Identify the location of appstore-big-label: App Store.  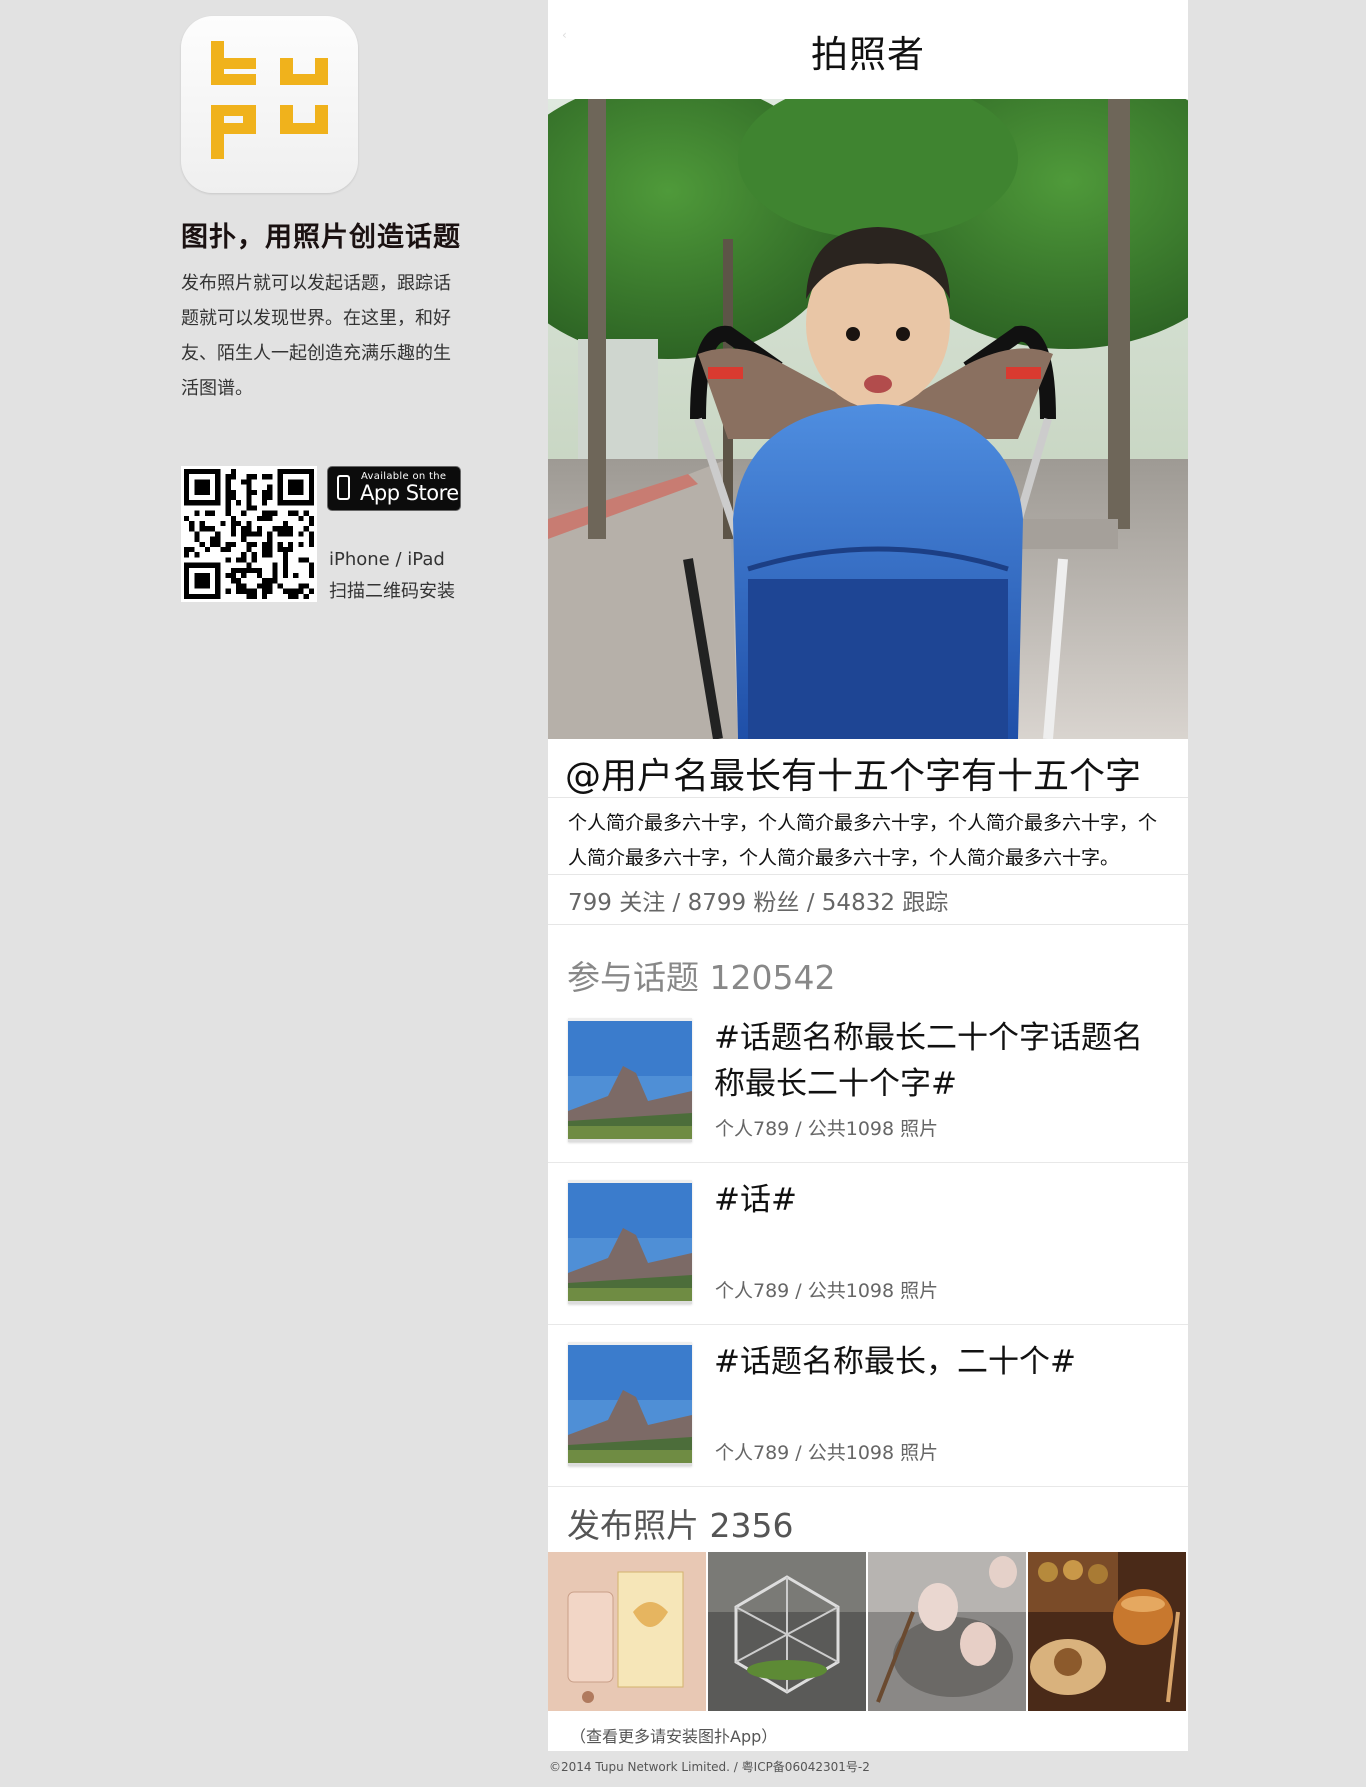
(409, 493).